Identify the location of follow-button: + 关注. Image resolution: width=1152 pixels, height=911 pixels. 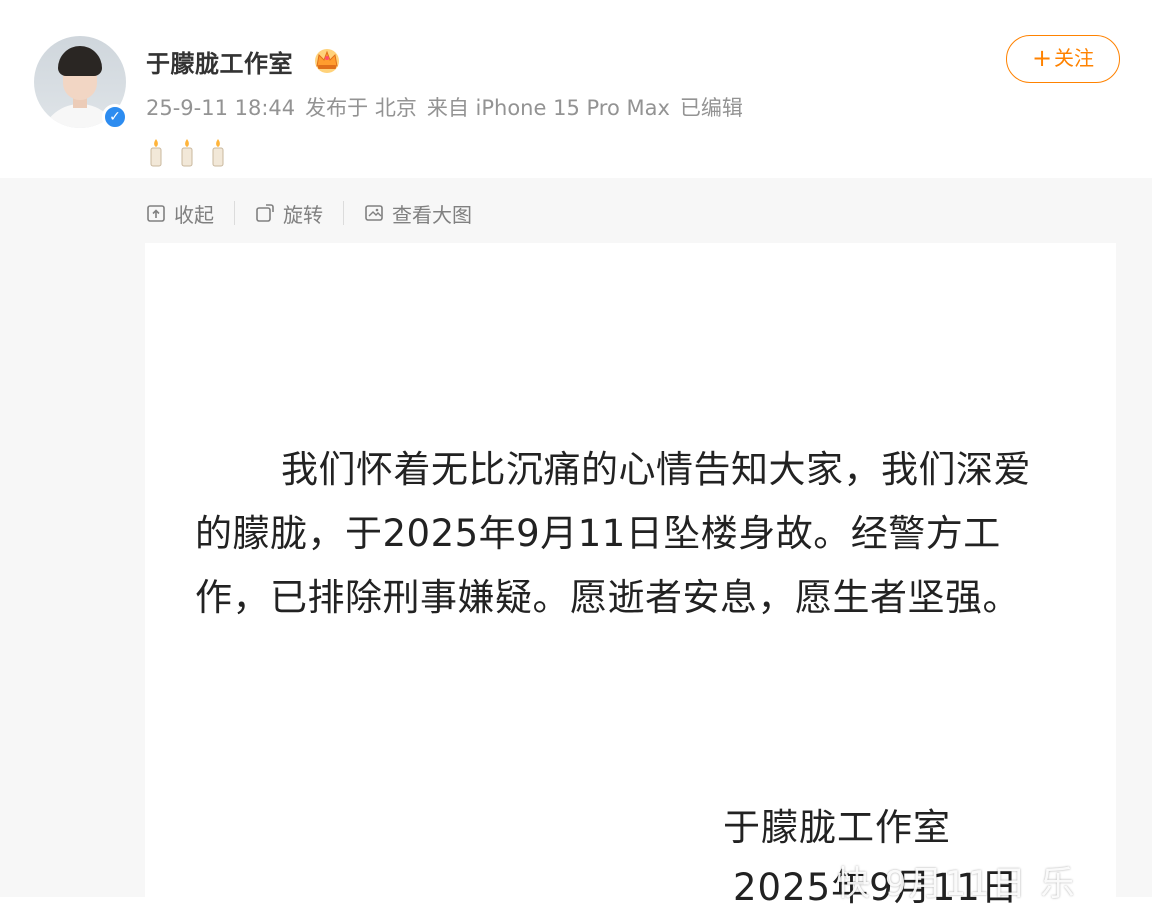
(1063, 59).